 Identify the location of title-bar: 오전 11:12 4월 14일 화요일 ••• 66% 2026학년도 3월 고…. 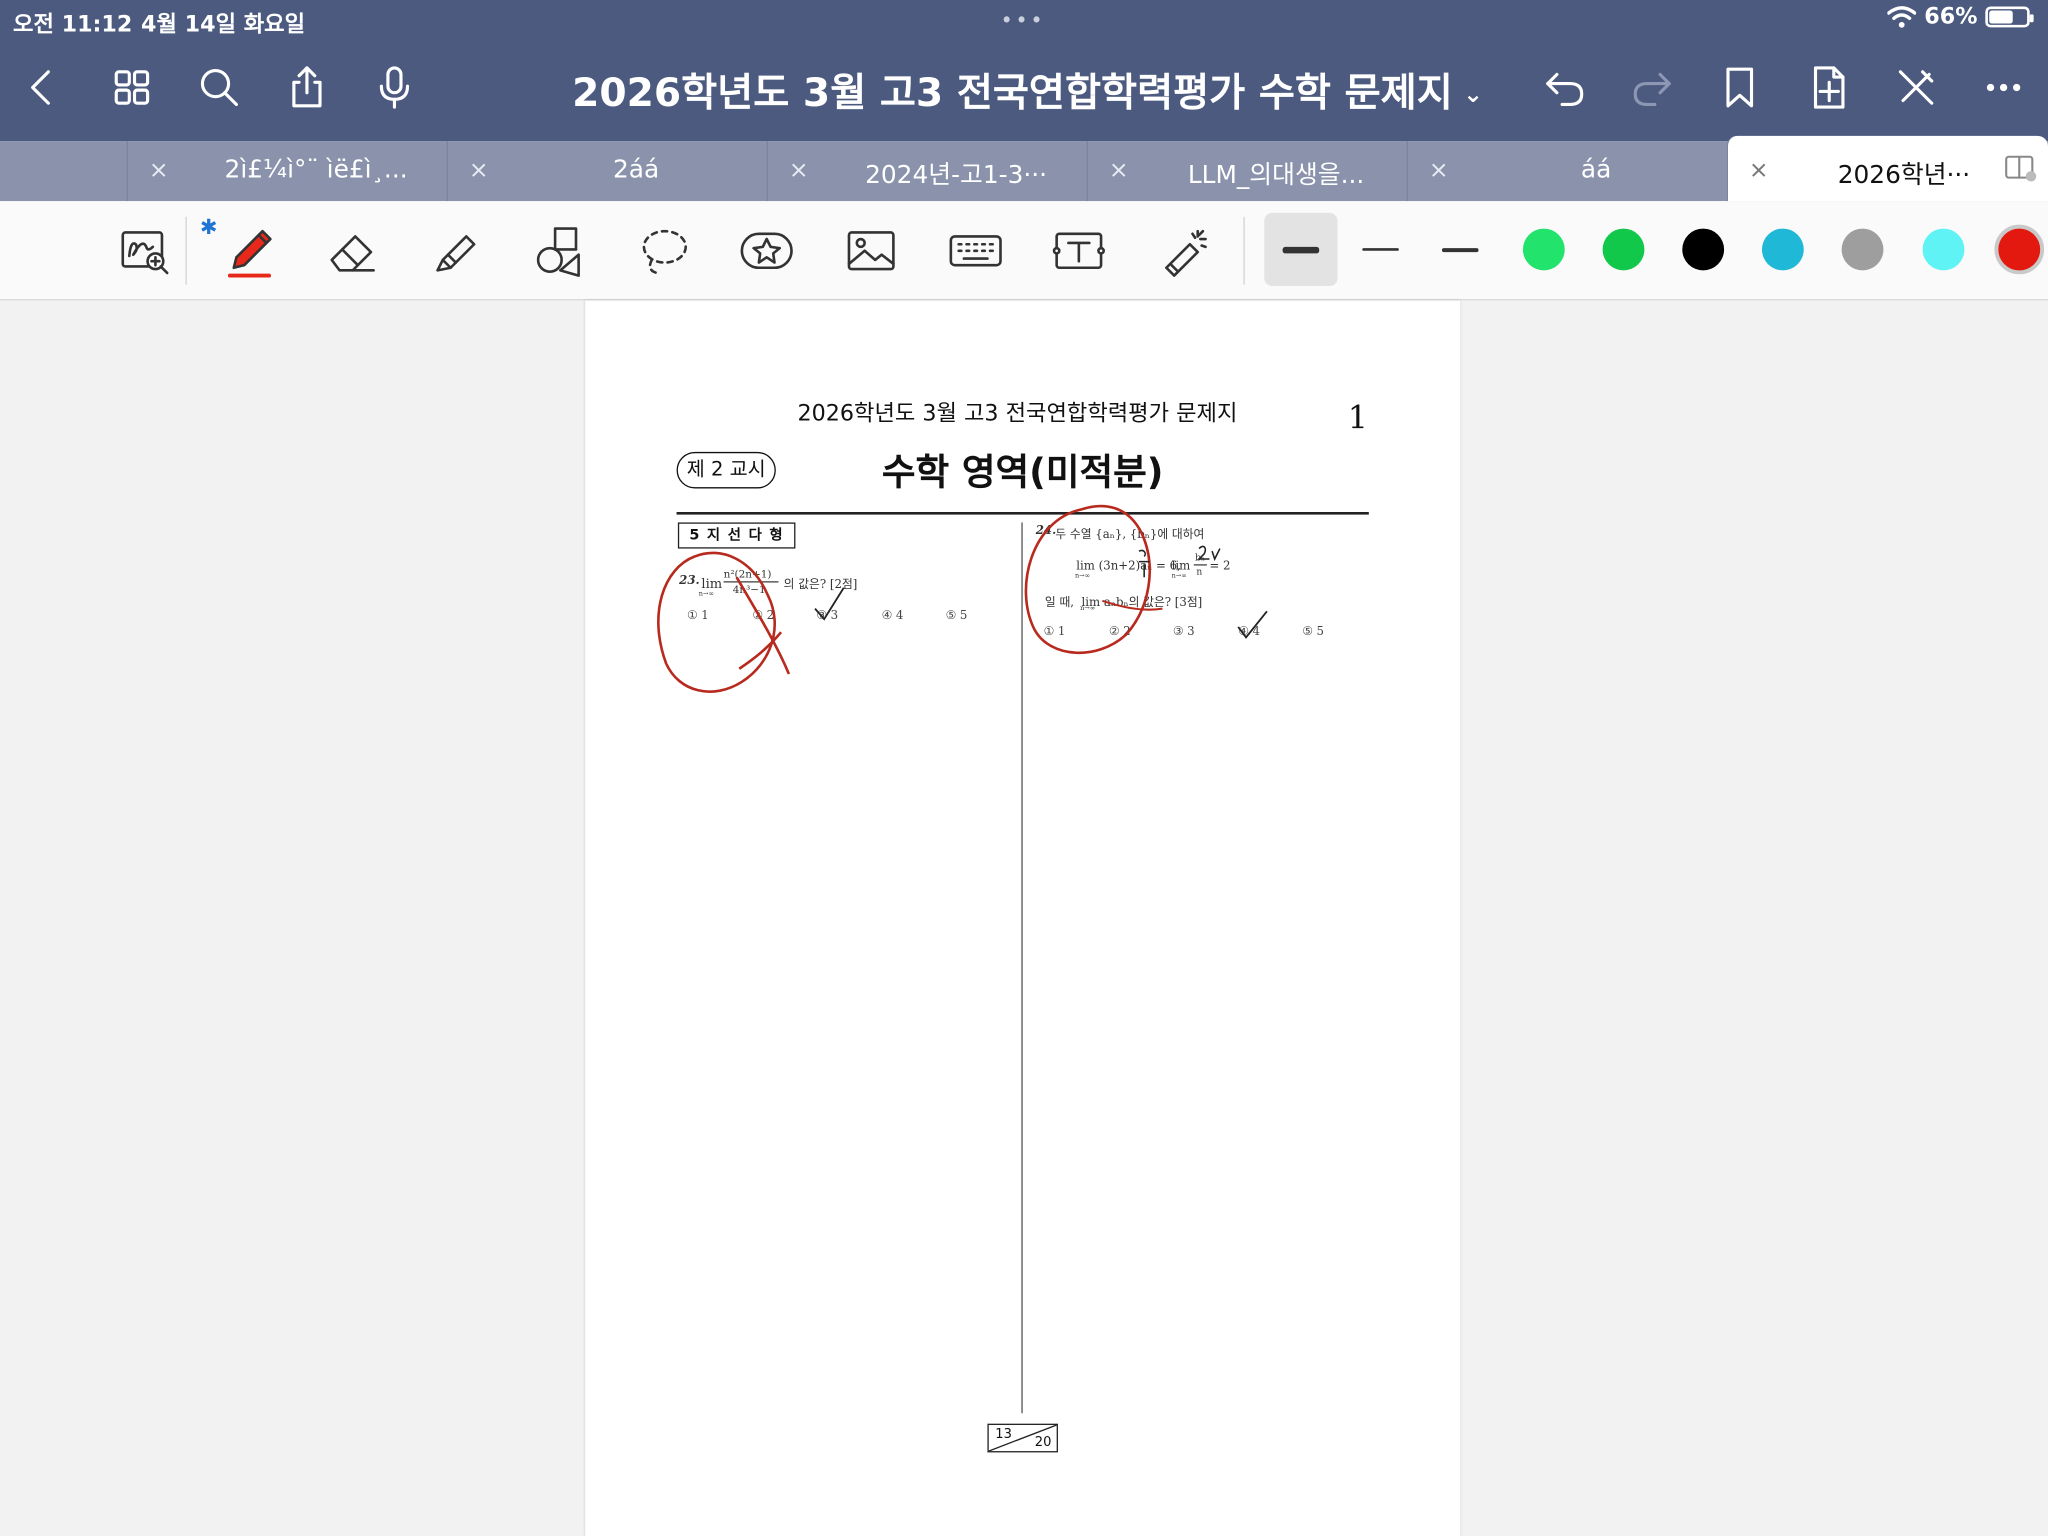
(1024, 71).